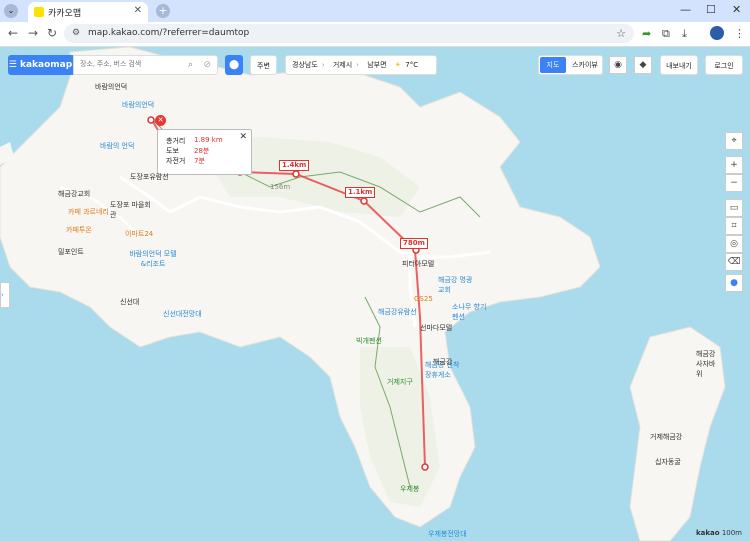 The image size is (750, 541). Describe the element at coordinates (684, 34) in the screenshot. I see `download-icon: ⤓` at that location.